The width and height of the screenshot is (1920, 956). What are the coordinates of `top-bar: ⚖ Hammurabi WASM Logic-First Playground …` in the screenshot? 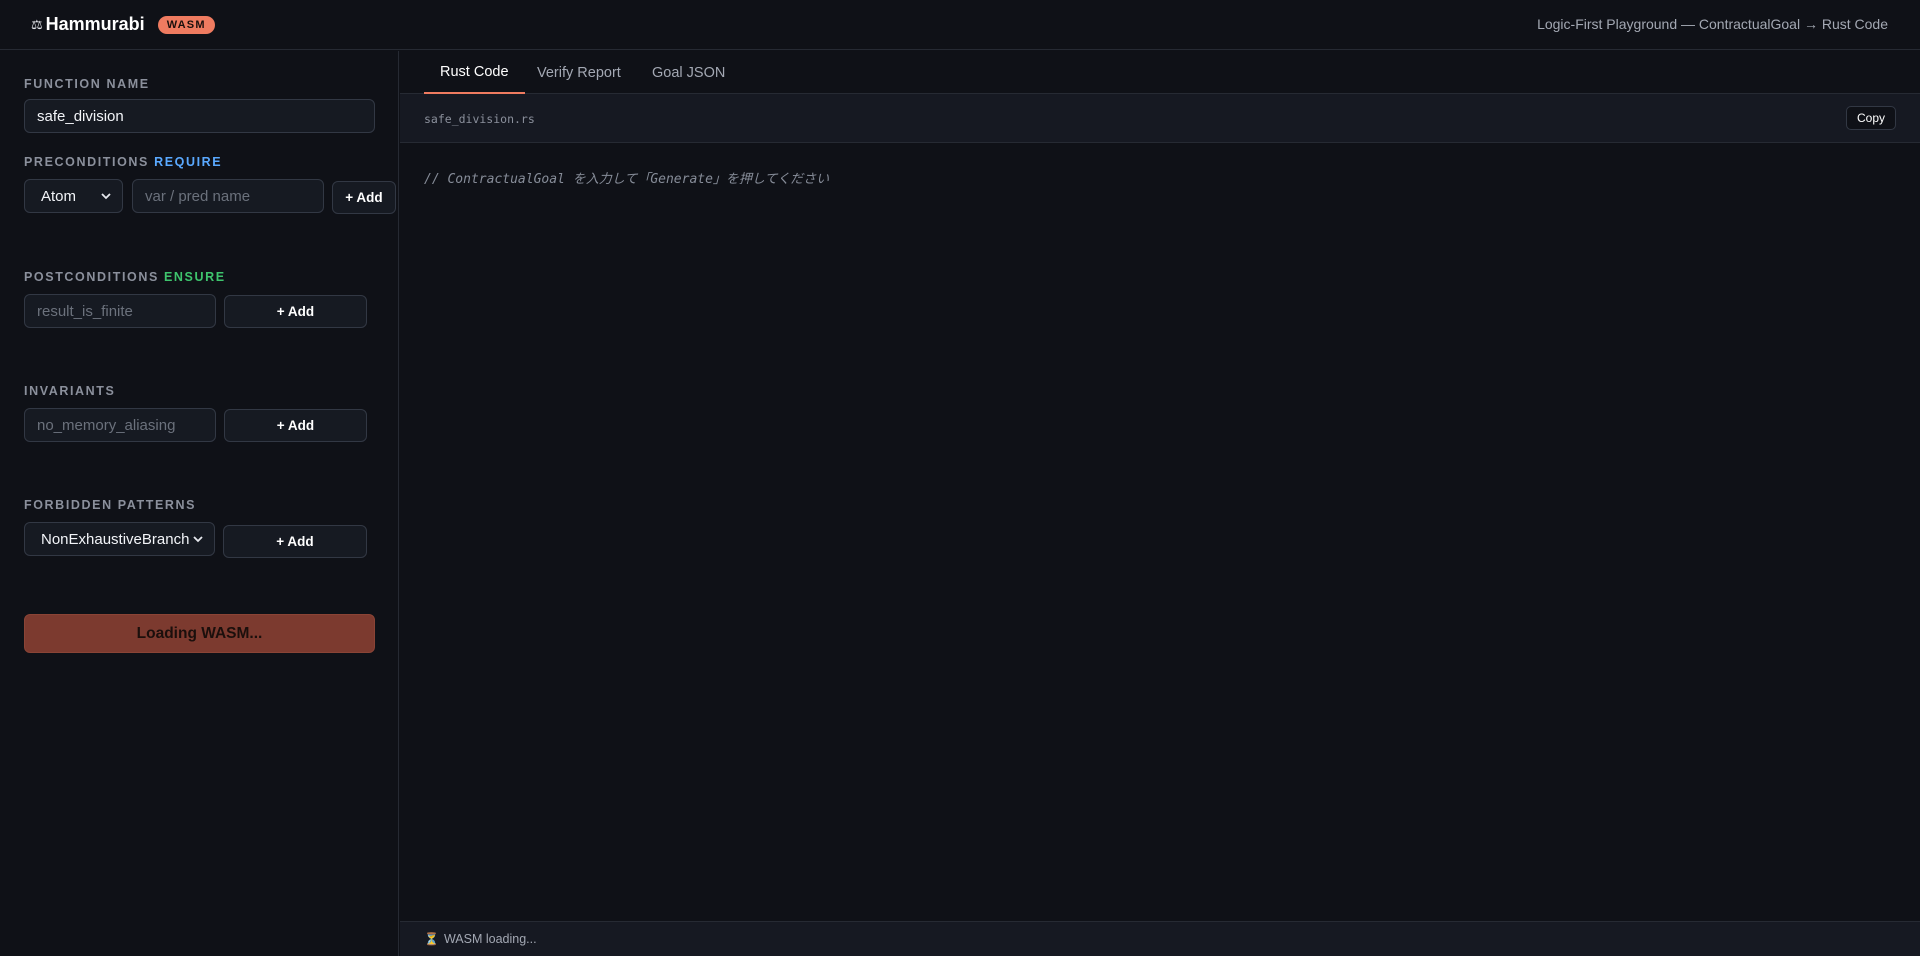 It's located at (960, 25).